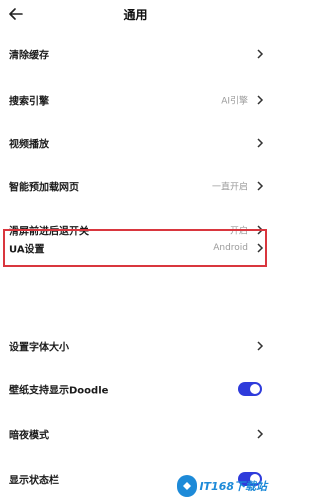  Describe the element at coordinates (135, 434) in the screenshot. I see `setting-dark-mode: 暗夜模式` at that location.